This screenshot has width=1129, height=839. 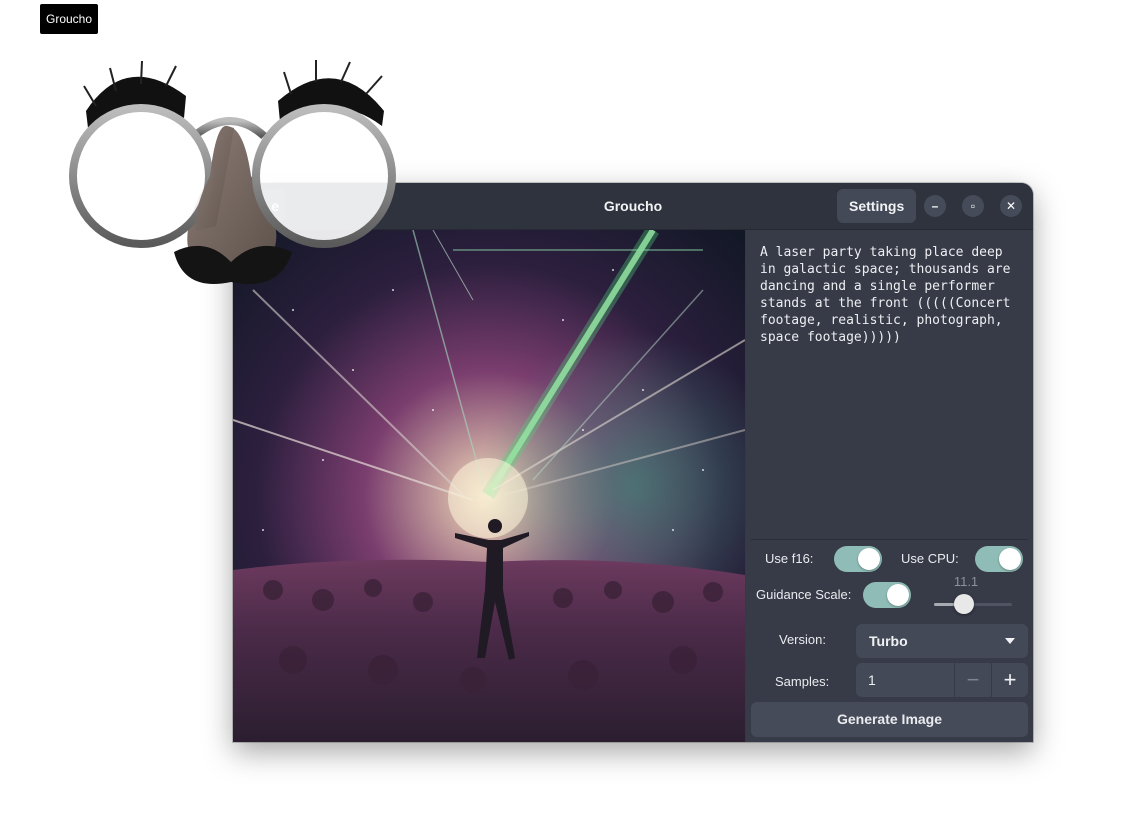 I want to click on use-f16-label: Use f16:, so click(x=789, y=558).